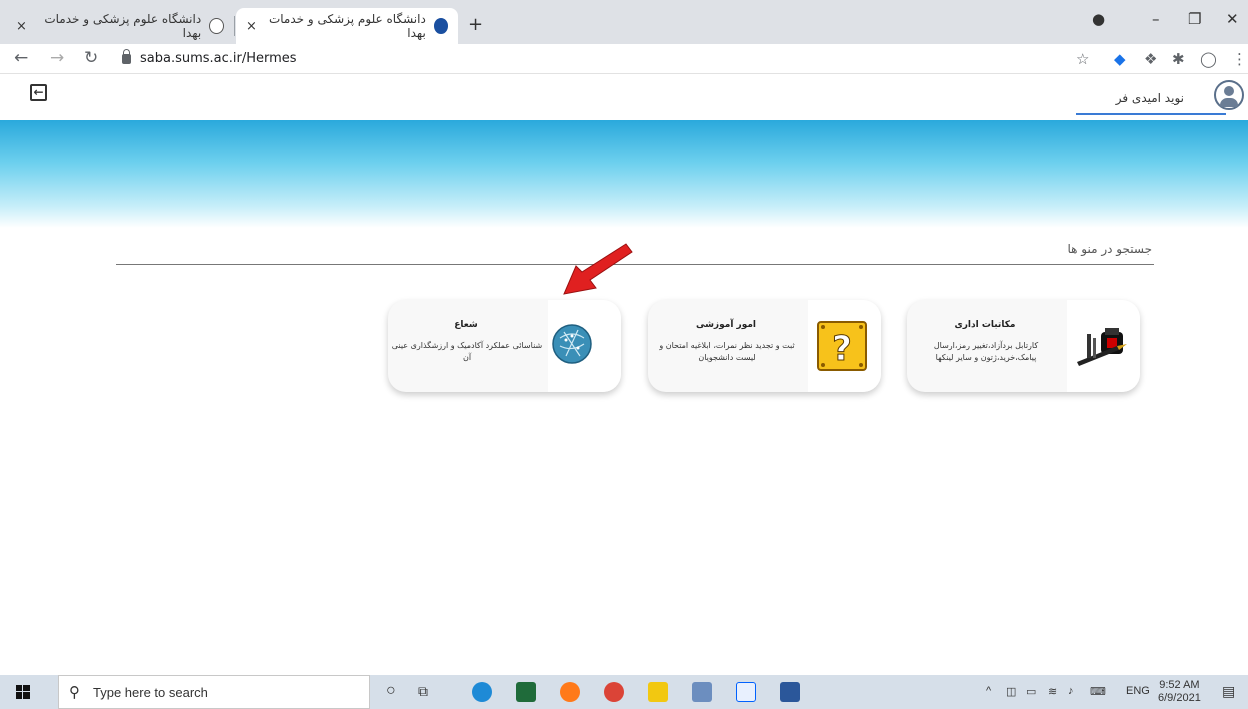 This screenshot has height=709, width=1248. I want to click on minimize-icon: –, so click(1156, 19).